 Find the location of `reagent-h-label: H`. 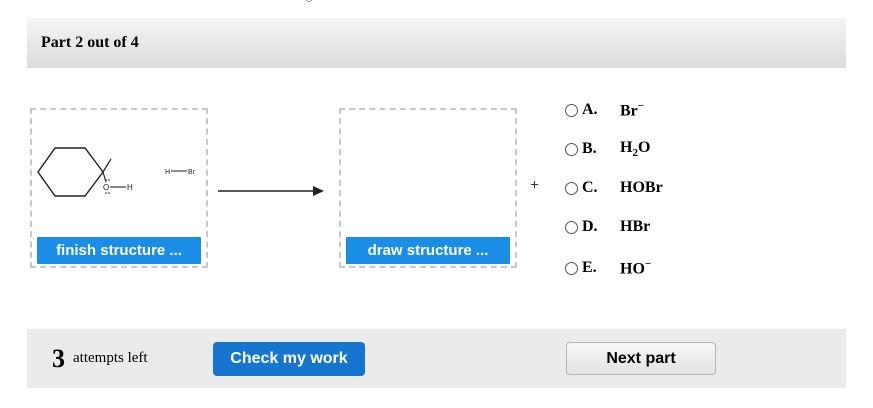

reagent-h-label: H is located at coordinates (167, 172).